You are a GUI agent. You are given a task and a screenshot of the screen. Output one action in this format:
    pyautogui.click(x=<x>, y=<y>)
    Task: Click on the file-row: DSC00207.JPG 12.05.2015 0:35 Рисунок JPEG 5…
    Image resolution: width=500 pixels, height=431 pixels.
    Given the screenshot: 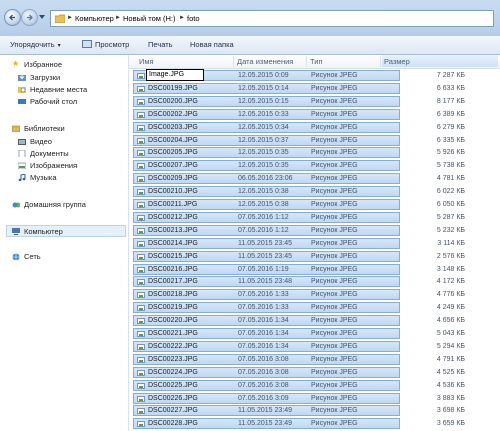 What is the action you would take?
    pyautogui.click(x=299, y=166)
    